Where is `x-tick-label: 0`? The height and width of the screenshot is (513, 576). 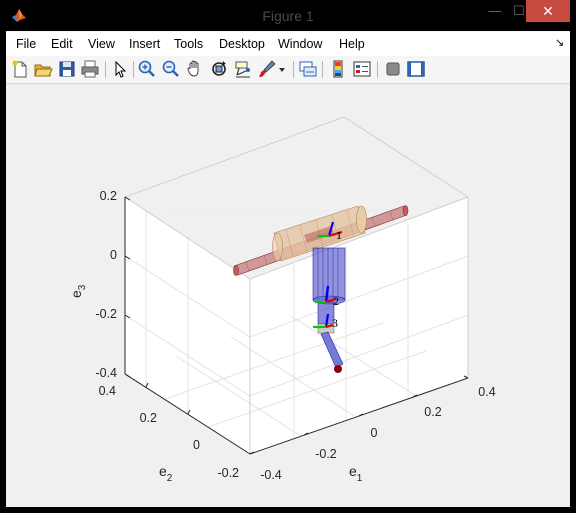 x-tick-label: 0 is located at coordinates (374, 433).